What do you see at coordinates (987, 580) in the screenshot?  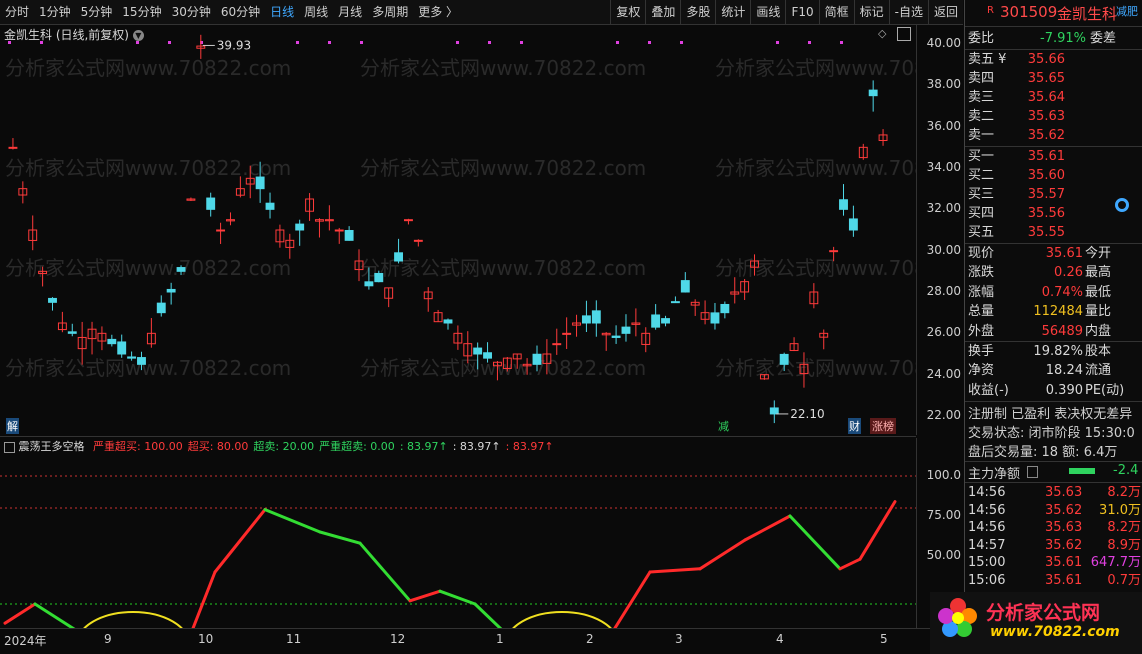 I see `trade-time: 15:06` at bounding box center [987, 580].